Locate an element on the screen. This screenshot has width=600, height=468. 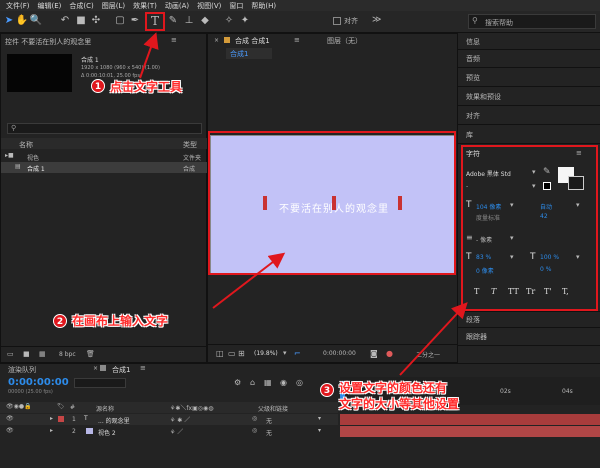
callout-number: 2 is located at coordinates (60, 321).